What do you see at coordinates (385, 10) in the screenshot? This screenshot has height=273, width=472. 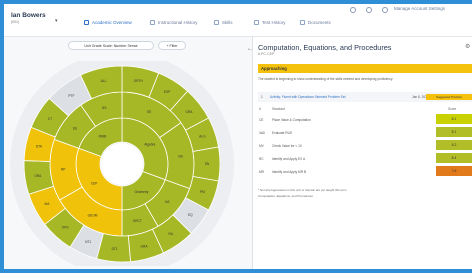 I see `settings-icon` at bounding box center [385, 10].